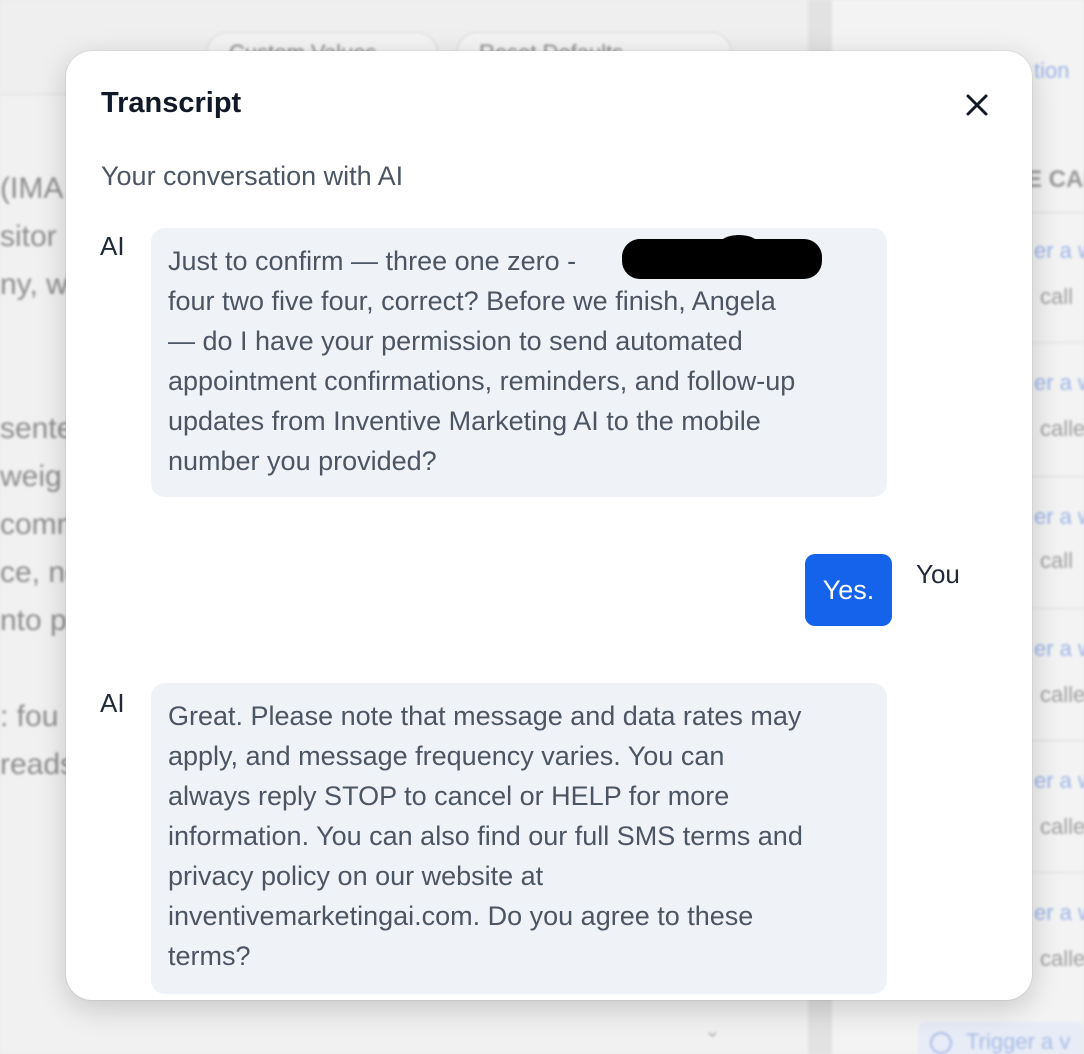 The height and width of the screenshot is (1054, 1084). I want to click on message-line: terms?, so click(209, 956).